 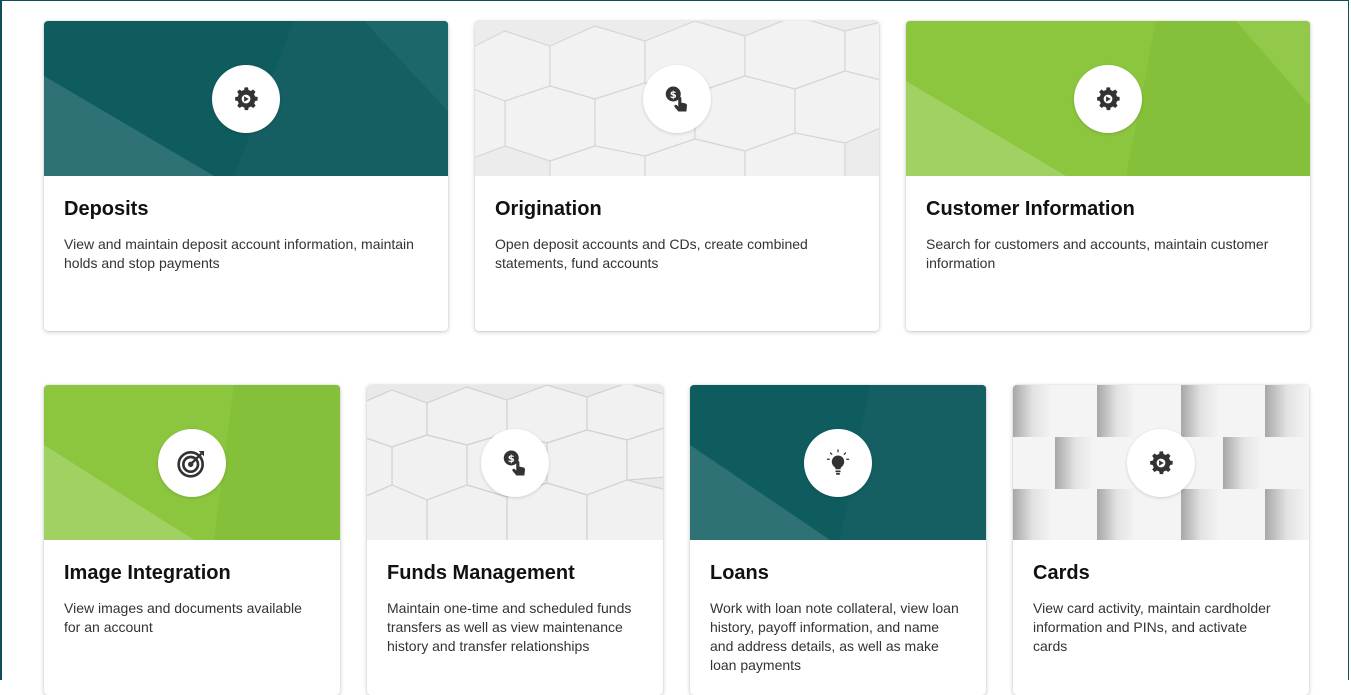 I want to click on card-title: Funds Management, so click(x=481, y=573).